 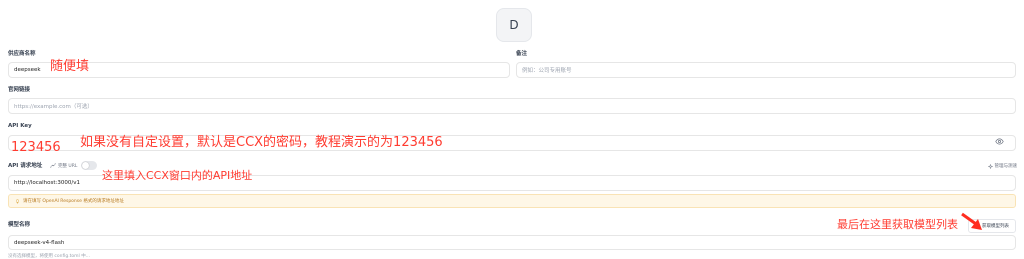 I want to click on eye-icon, so click(x=999, y=141).